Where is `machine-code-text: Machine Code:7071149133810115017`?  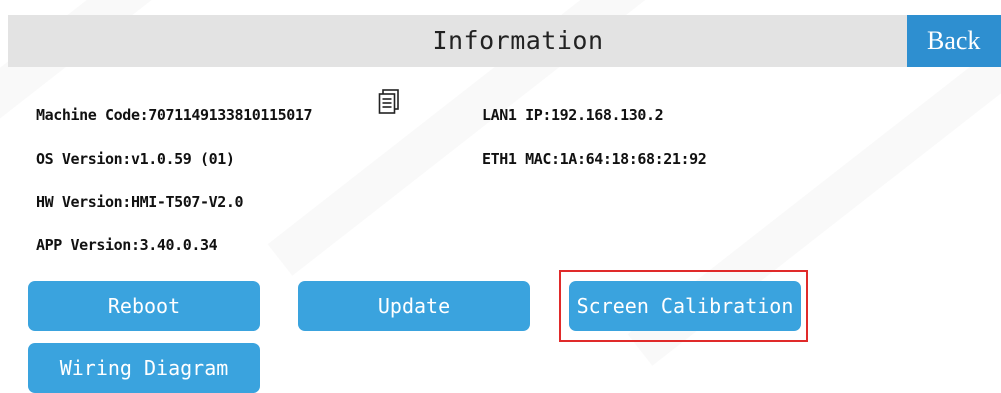 machine-code-text: Machine Code:7071149133810115017 is located at coordinates (174, 115).